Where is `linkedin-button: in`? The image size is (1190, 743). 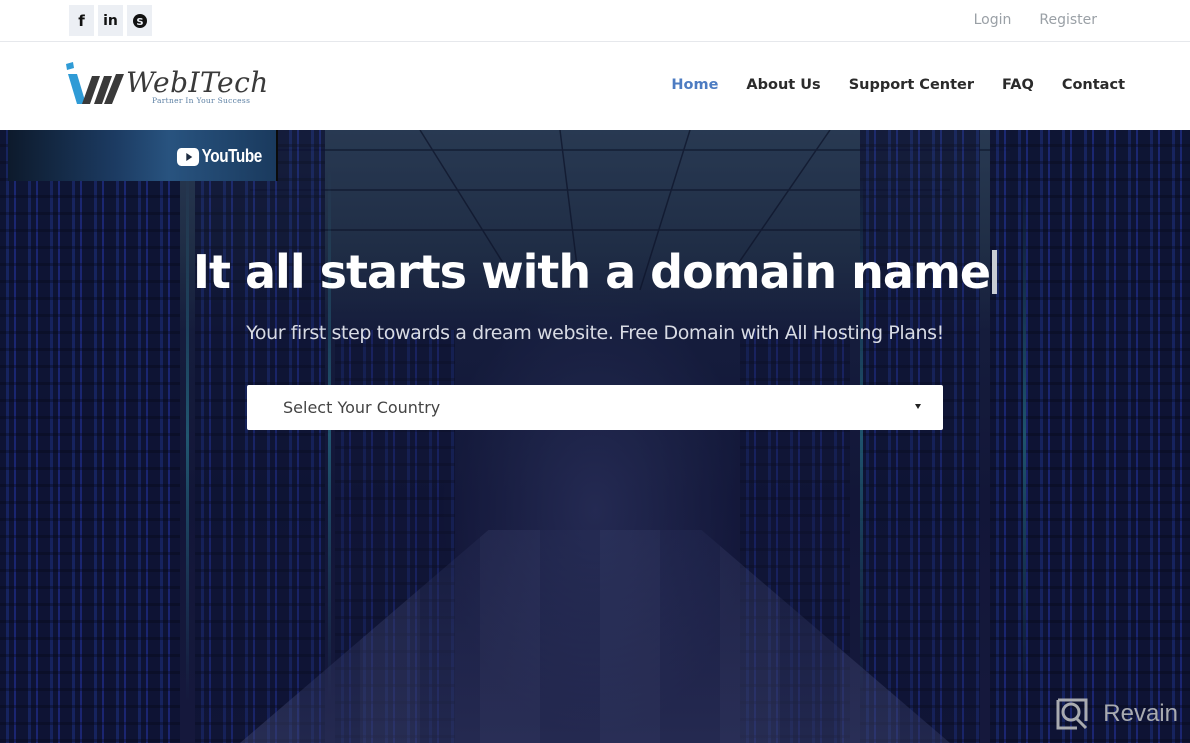
linkedin-button: in is located at coordinates (110, 20).